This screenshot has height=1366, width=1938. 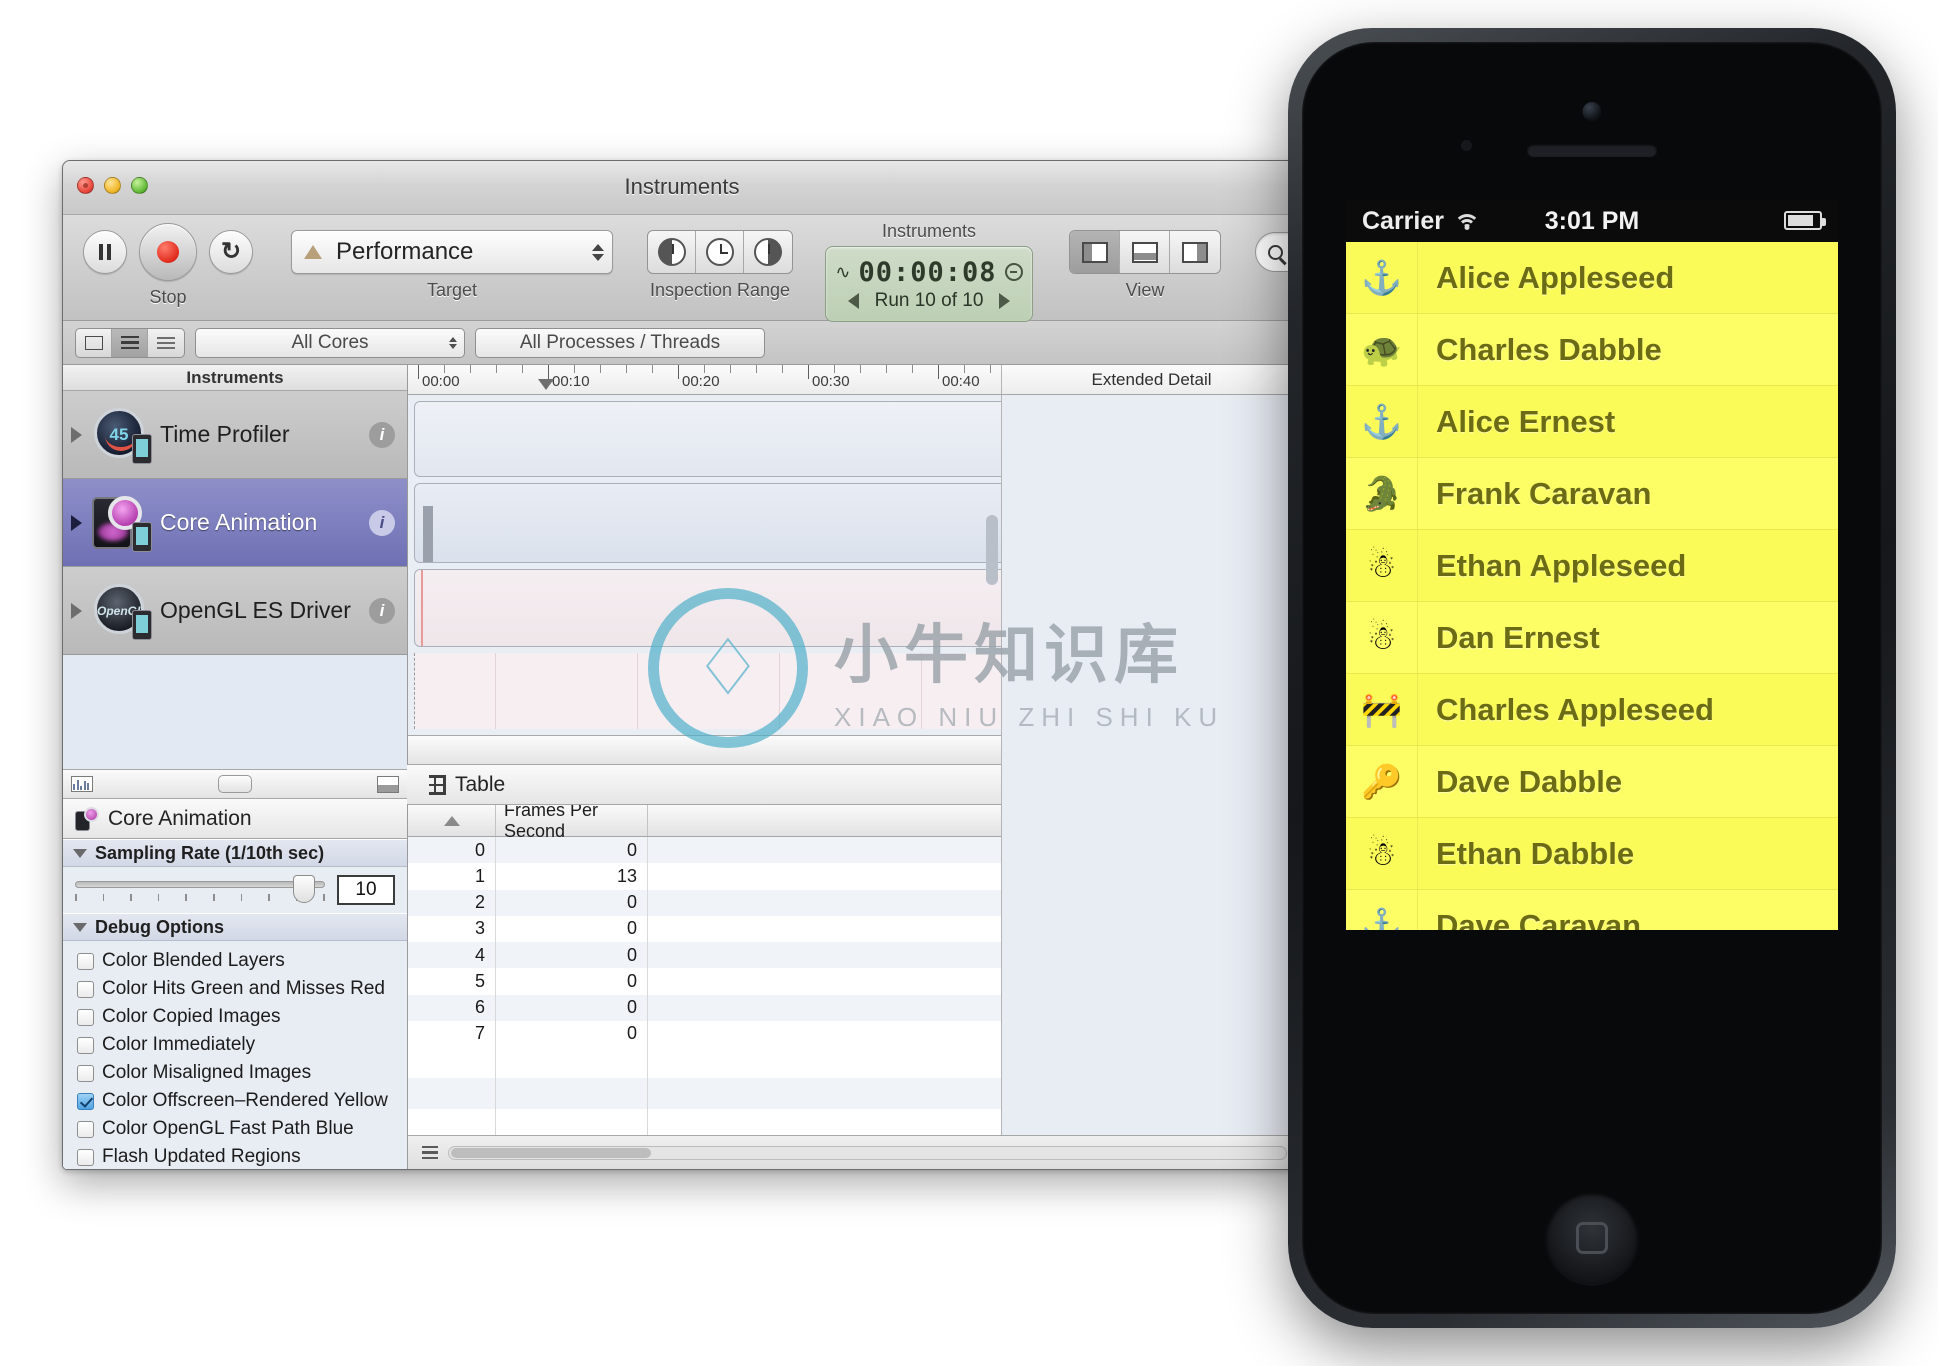 What do you see at coordinates (1592, 494) in the screenshot?
I see `list-item: 🐊 Frank Caravan` at bounding box center [1592, 494].